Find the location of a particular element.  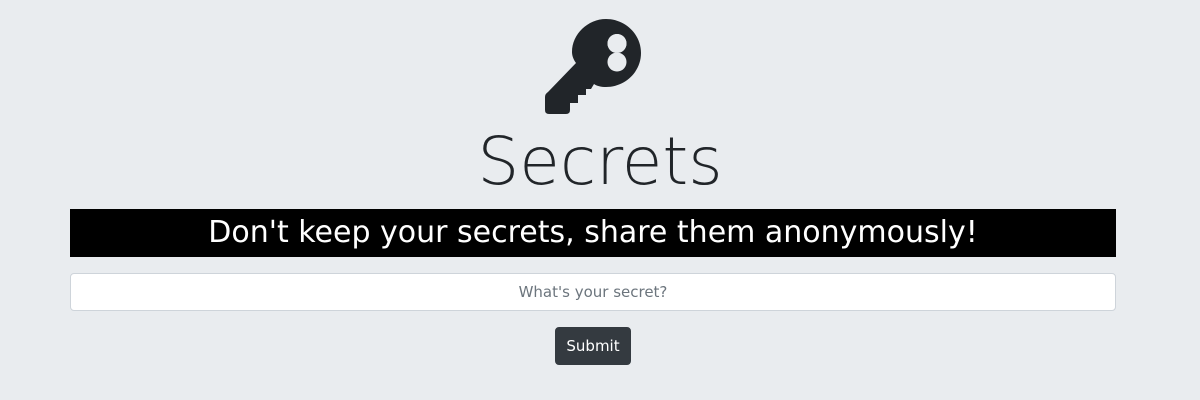

key-icon is located at coordinates (593, 67).